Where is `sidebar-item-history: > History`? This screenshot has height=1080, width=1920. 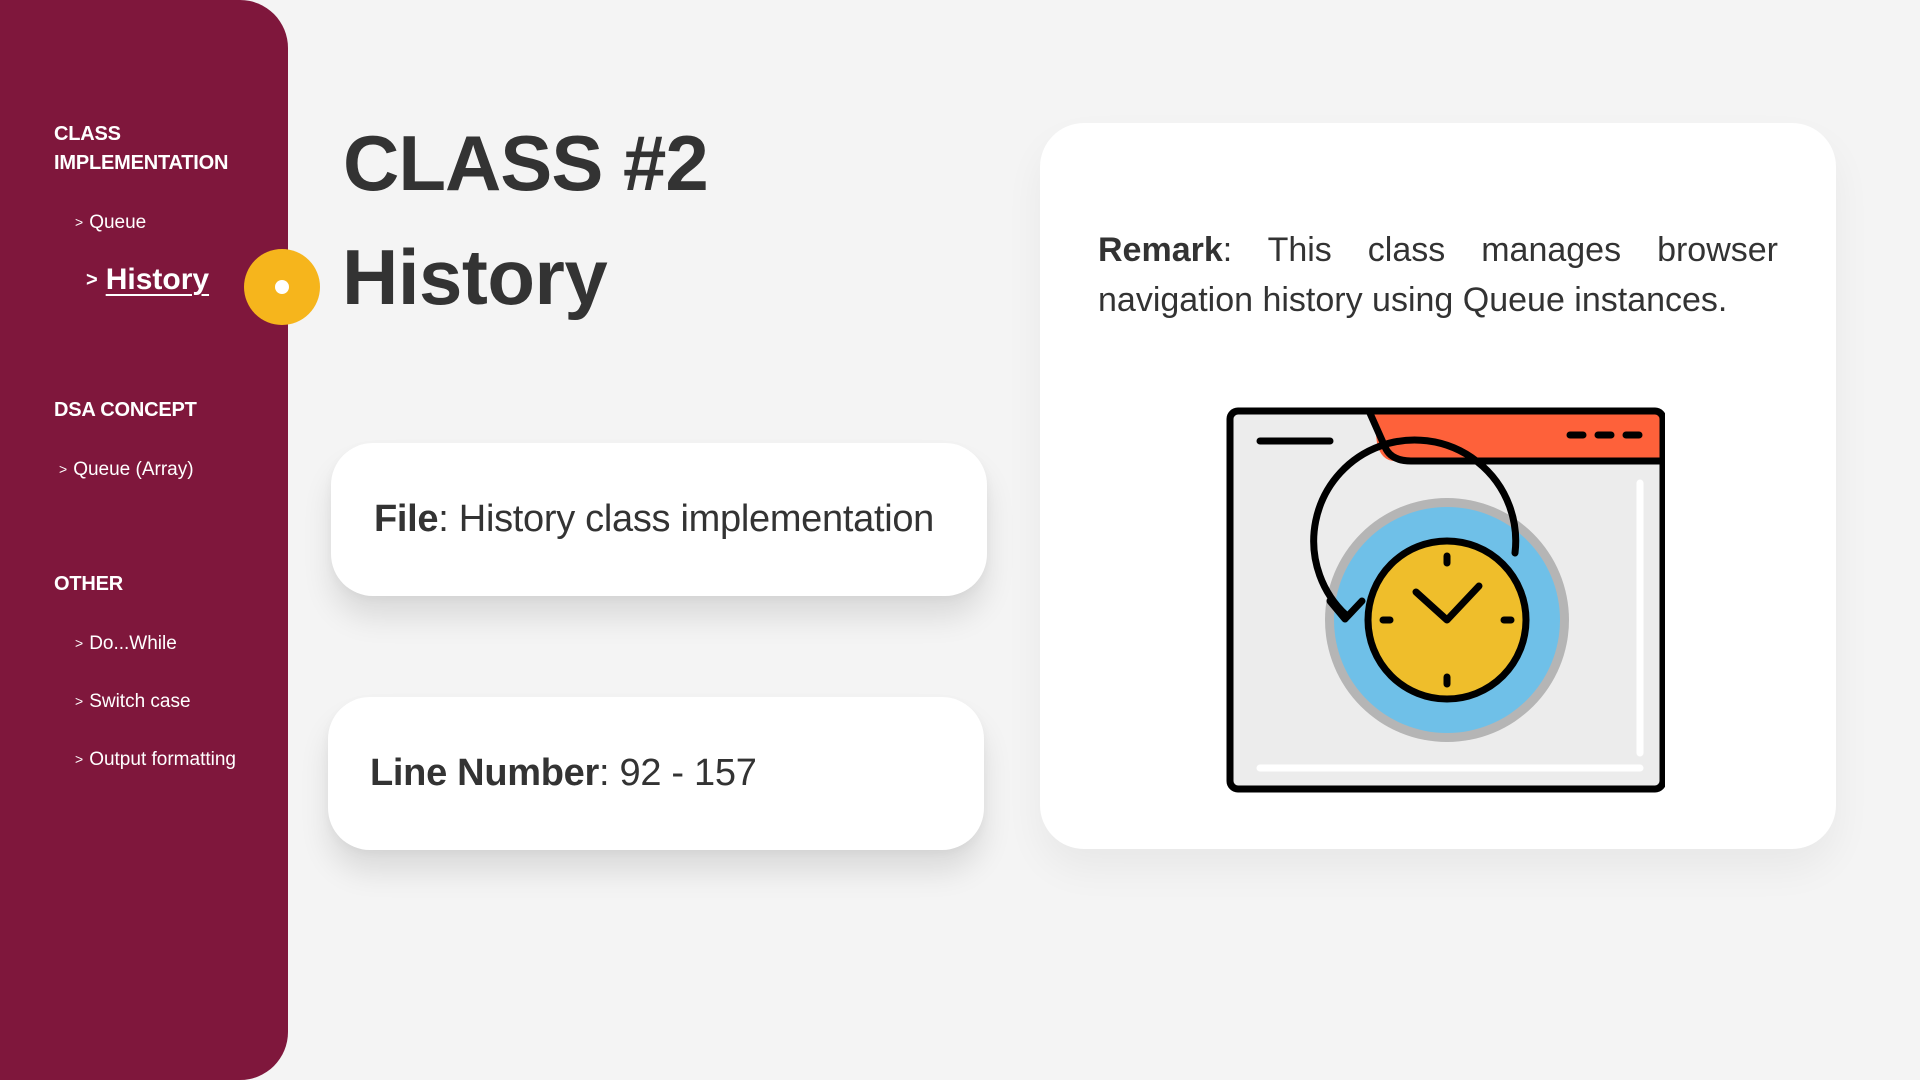
sidebar-item-history: > History is located at coordinates (147, 280).